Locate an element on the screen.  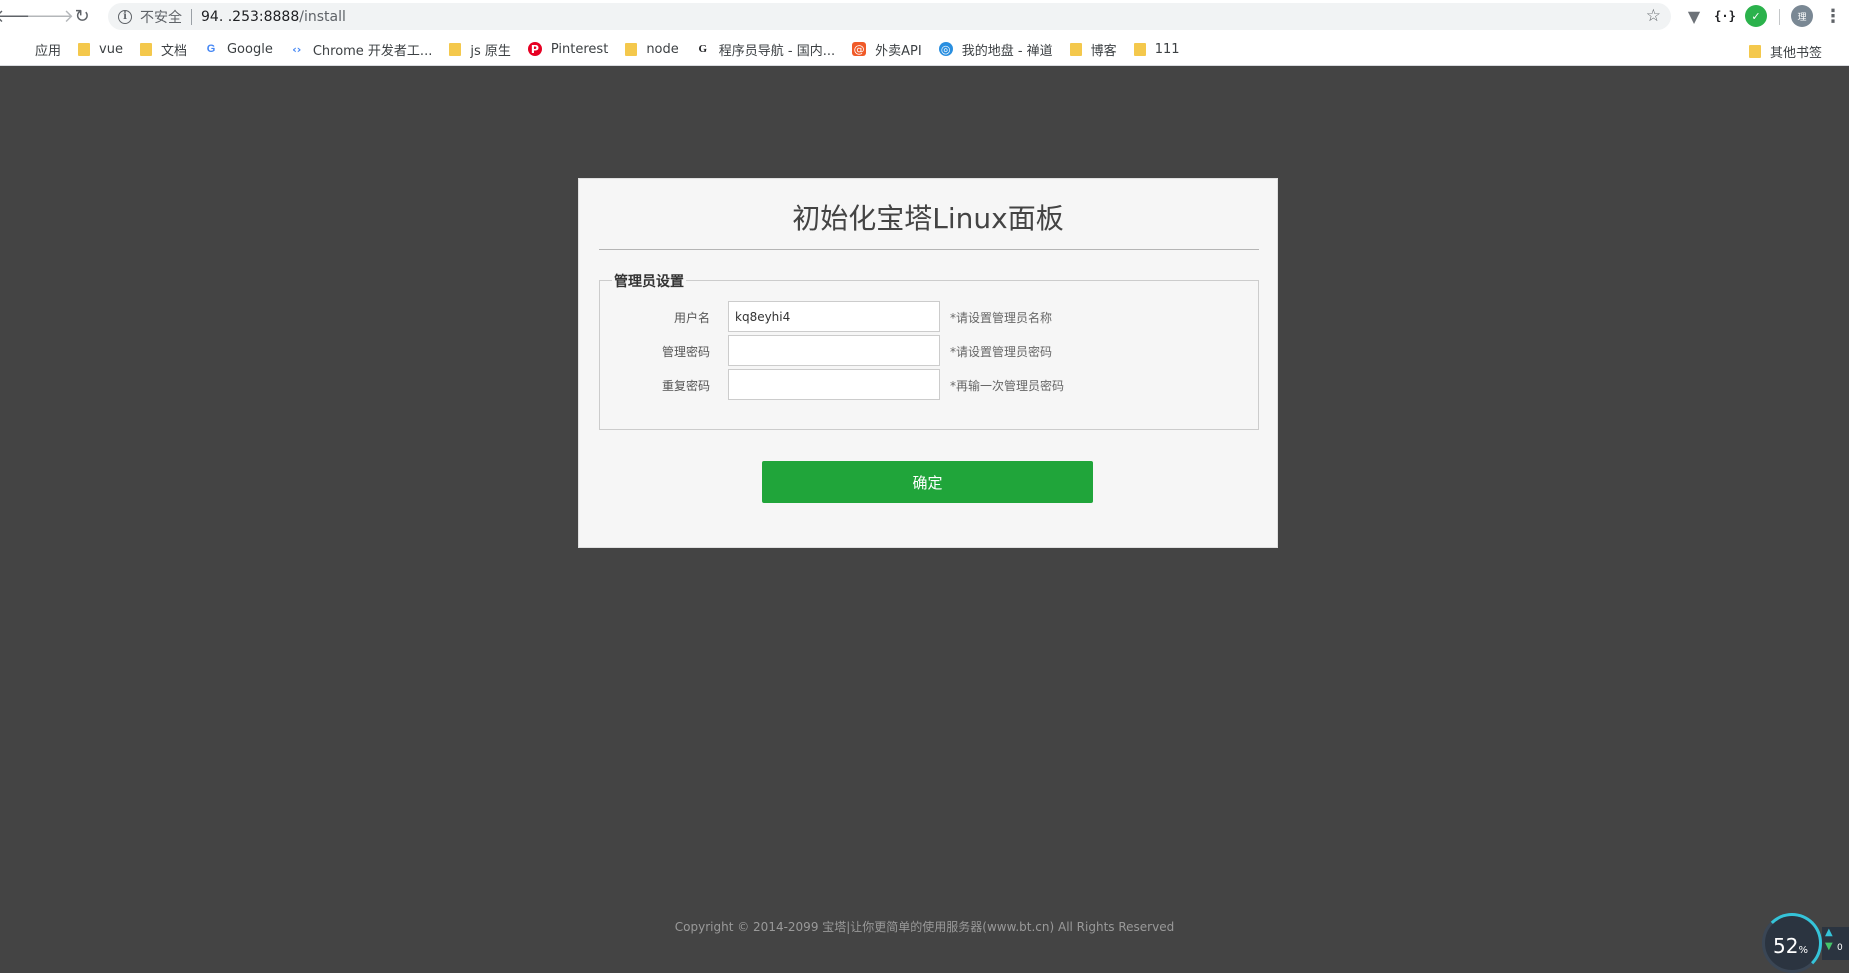
kebab-menu-icon: ⋮ is located at coordinates (1833, 16).